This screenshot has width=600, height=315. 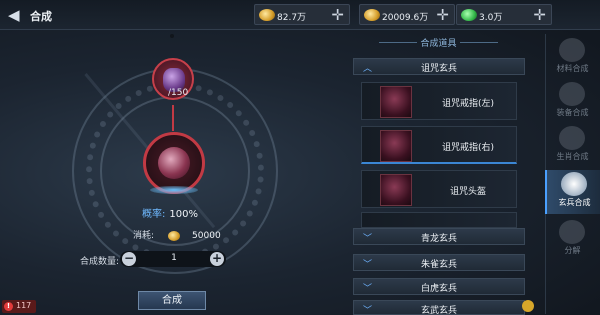 What do you see at coordinates (439, 189) in the screenshot?
I see `list-item: 诅咒头盔` at bounding box center [439, 189].